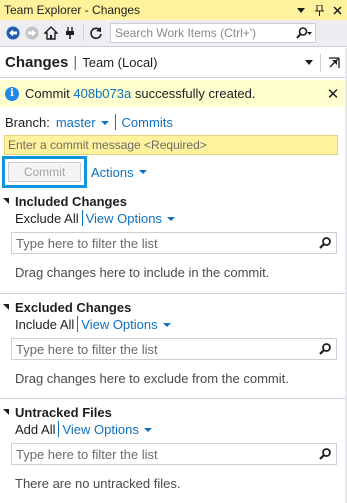 This screenshot has width=347, height=503. I want to click on popout-icon, so click(334, 62).